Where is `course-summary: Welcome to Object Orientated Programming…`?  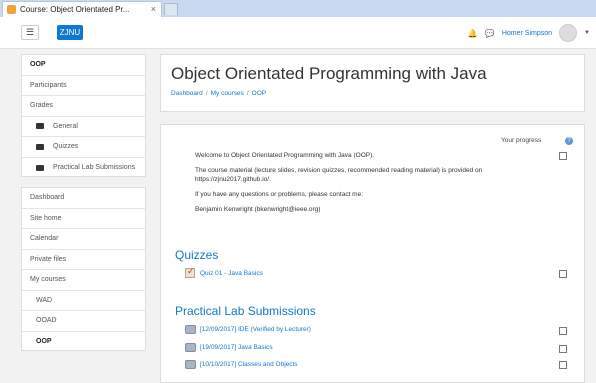 course-summary: Welcome to Object Orientated Programming… is located at coordinates (355, 185).